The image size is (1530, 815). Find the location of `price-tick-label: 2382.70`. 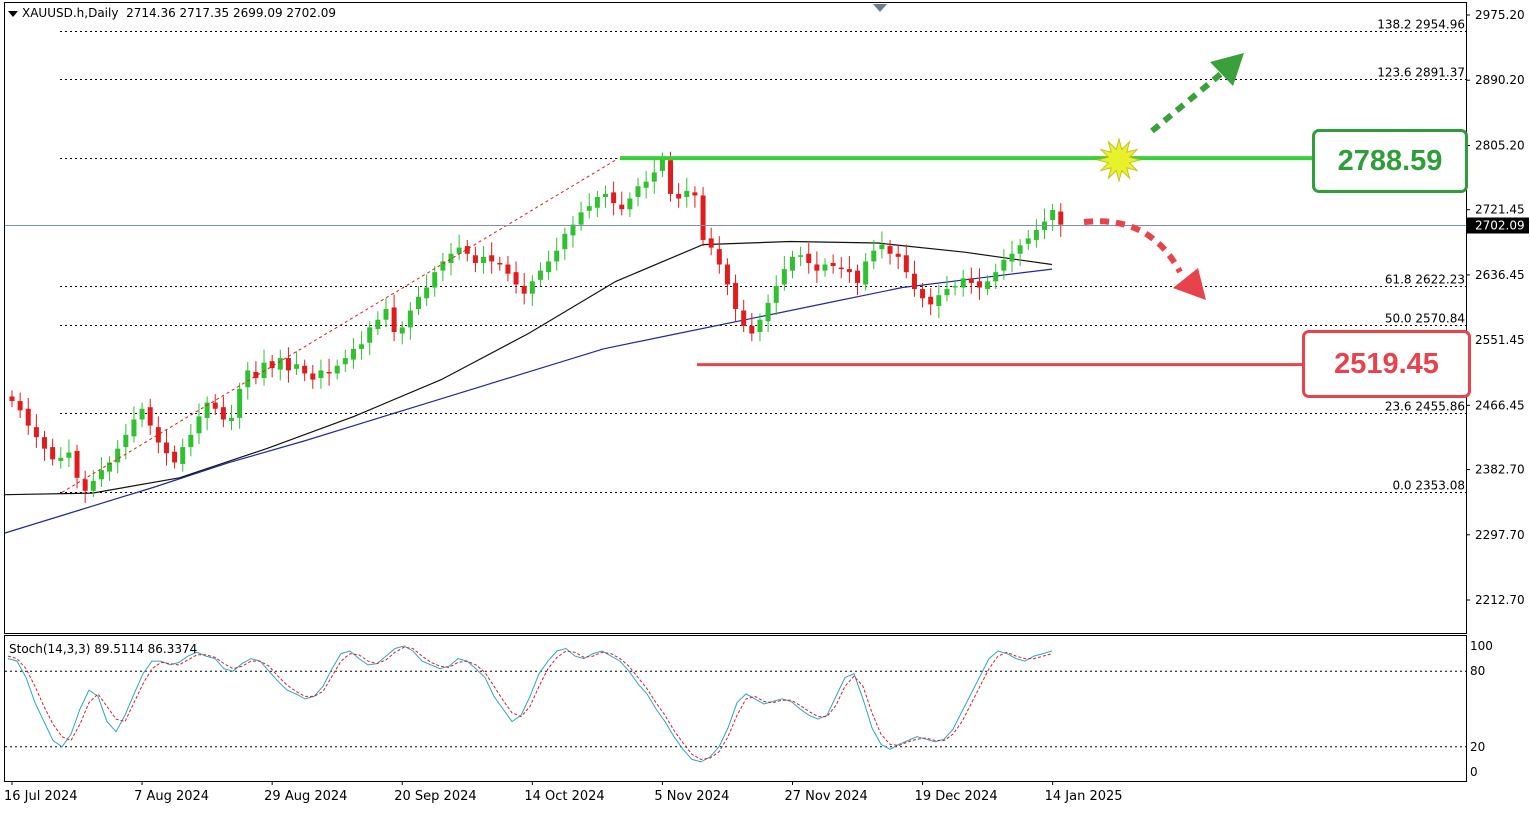

price-tick-label: 2382.70 is located at coordinates (1500, 470).